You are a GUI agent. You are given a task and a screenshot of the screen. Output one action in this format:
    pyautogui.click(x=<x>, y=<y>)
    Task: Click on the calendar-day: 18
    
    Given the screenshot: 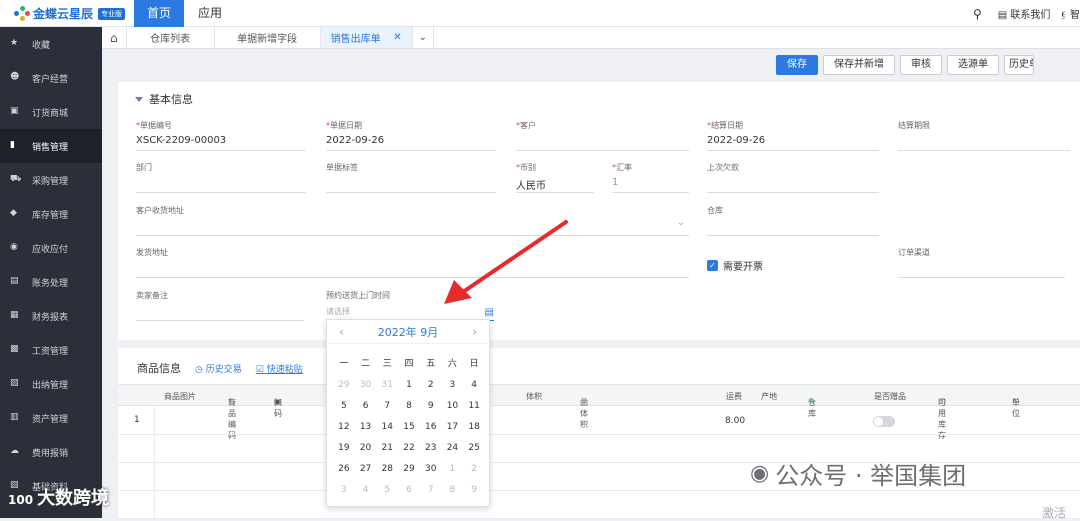 What is the action you would take?
    pyautogui.click(x=474, y=427)
    